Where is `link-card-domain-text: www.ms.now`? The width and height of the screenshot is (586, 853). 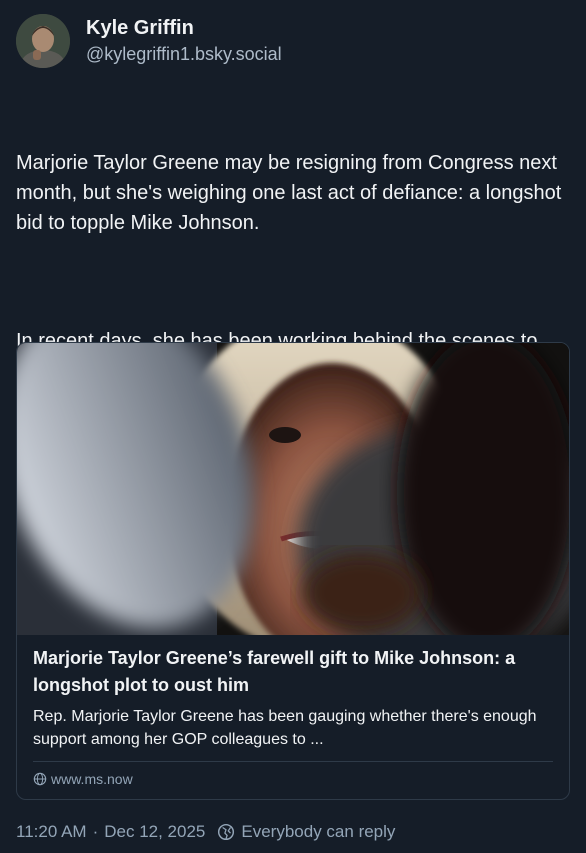
link-card-domain-text: www.ms.now is located at coordinates (92, 779).